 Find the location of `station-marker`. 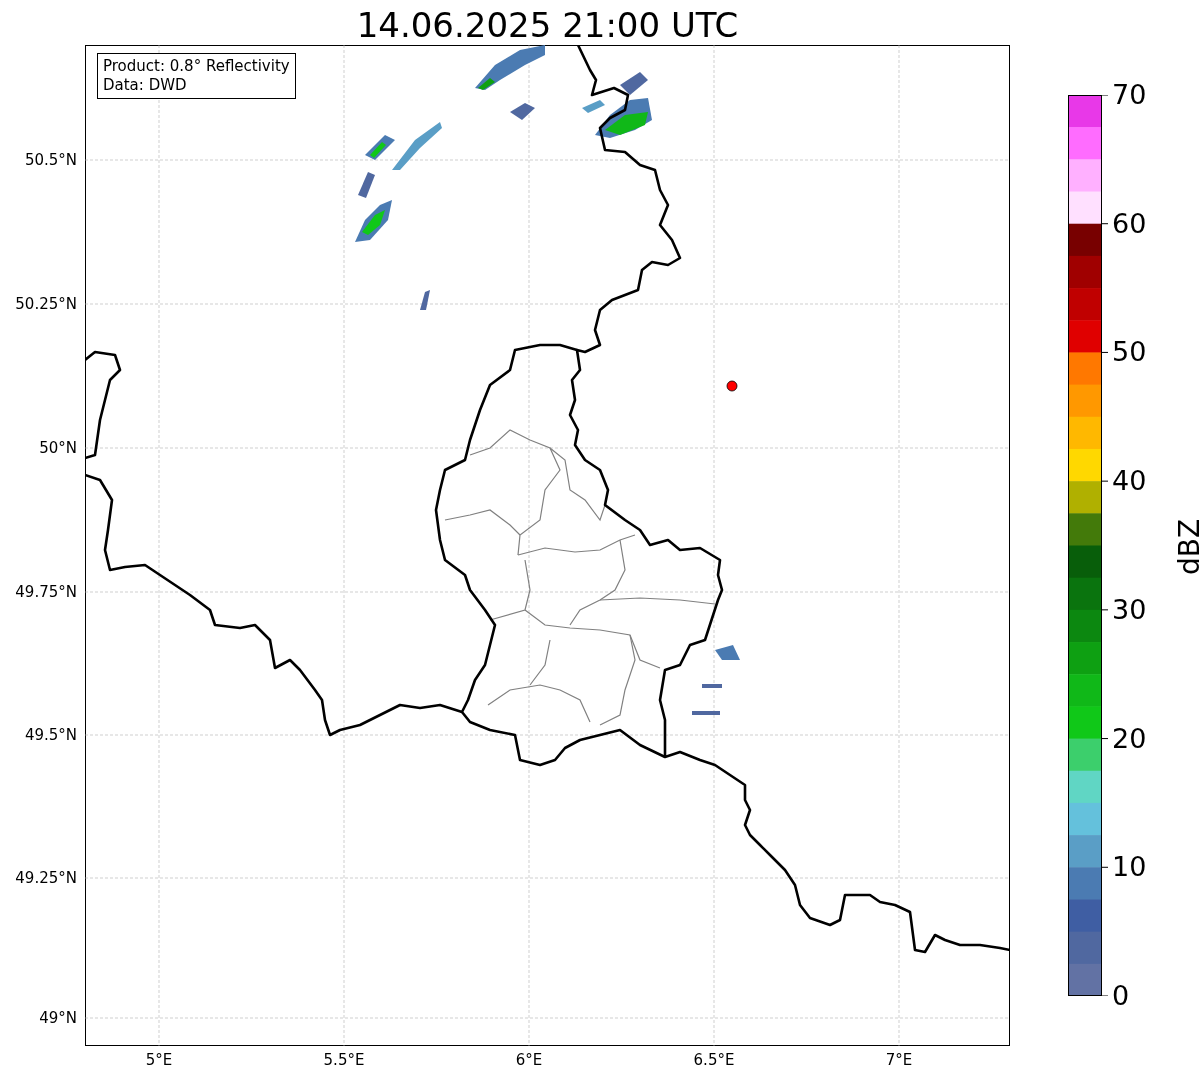

station-marker is located at coordinates (732, 386).